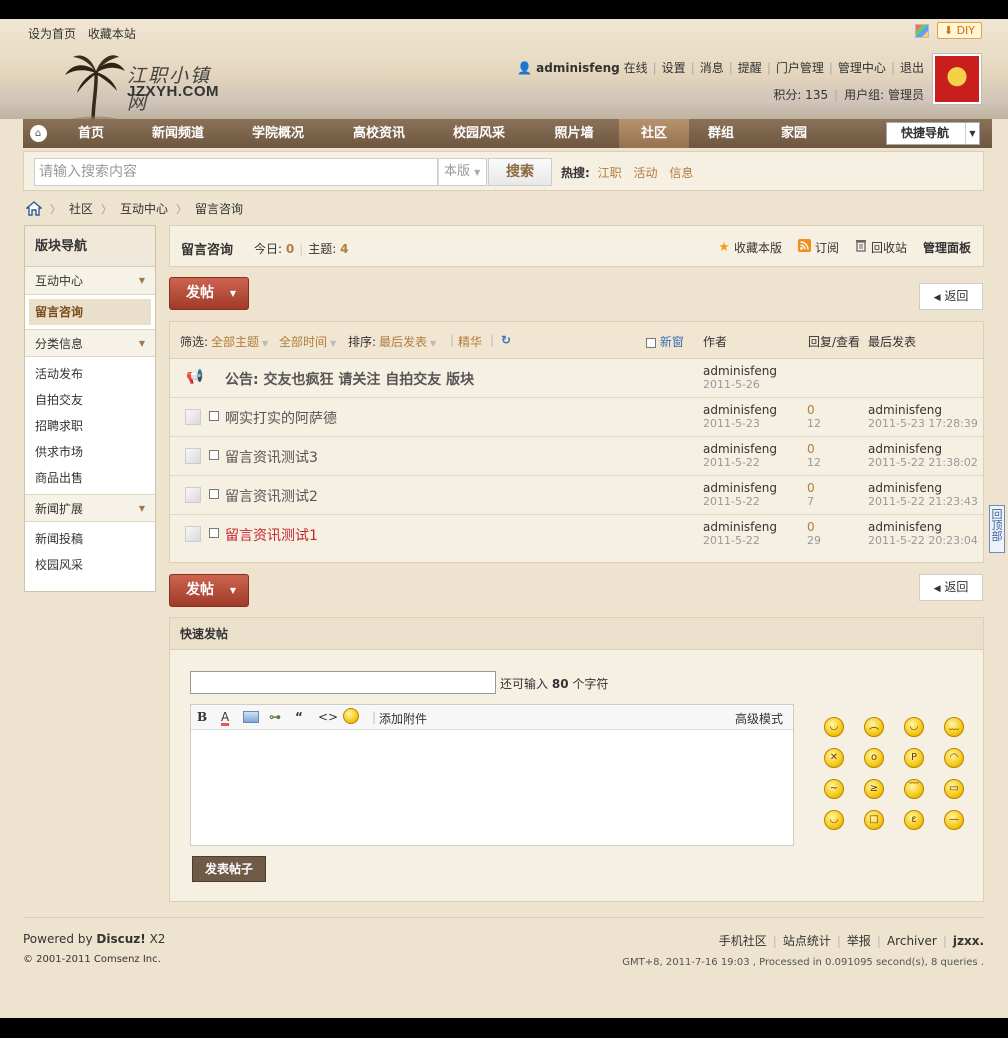 This screenshot has height=1038, width=1008. What do you see at coordinates (750, 68) in the screenshot?
I see `reminders-link: 提醒` at bounding box center [750, 68].